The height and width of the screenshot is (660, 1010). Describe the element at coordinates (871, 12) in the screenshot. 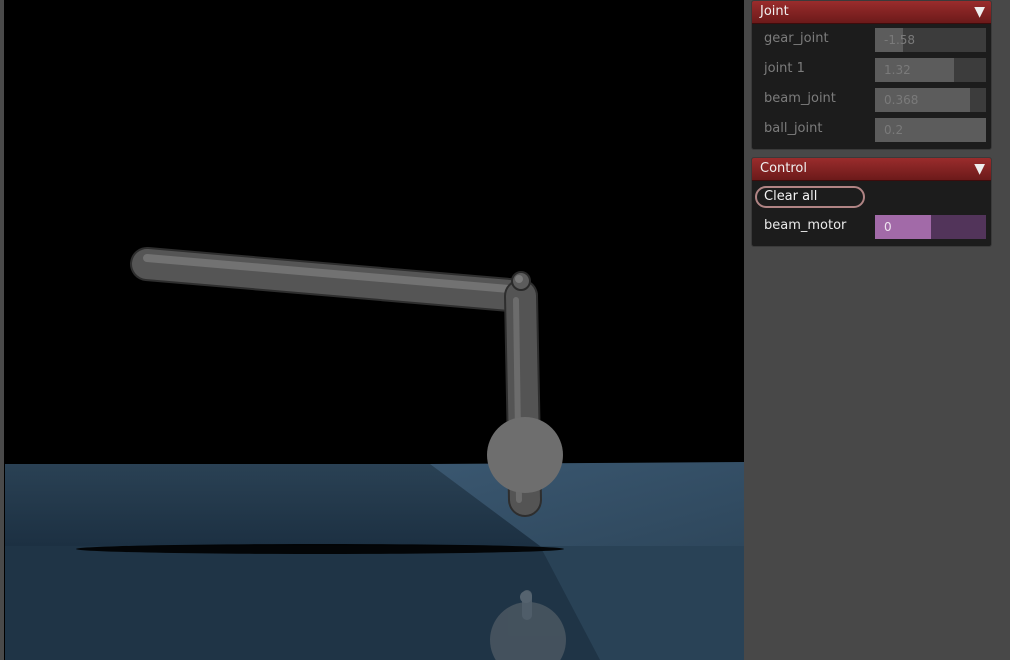

I see `joint-panel-header: Joint ▼` at that location.